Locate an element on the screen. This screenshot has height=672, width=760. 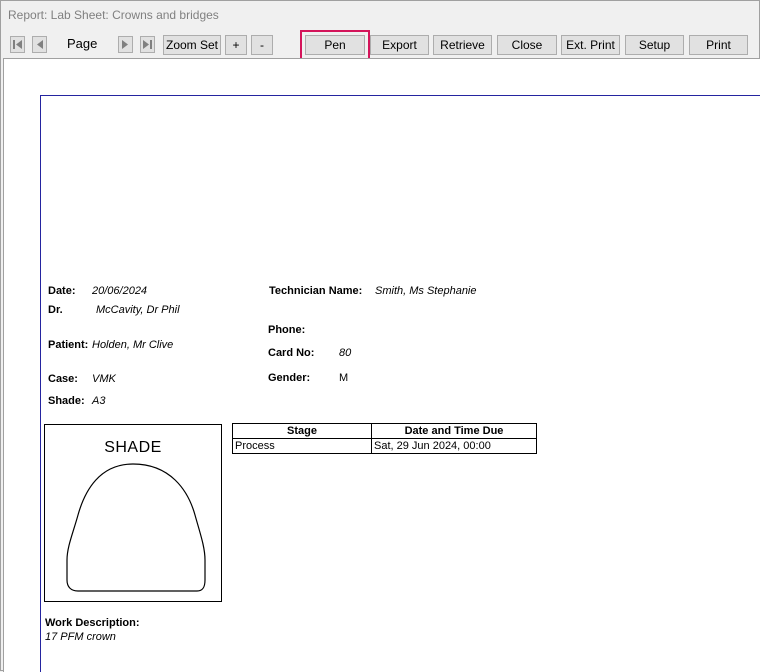
previous-page-button is located at coordinates (39, 44).